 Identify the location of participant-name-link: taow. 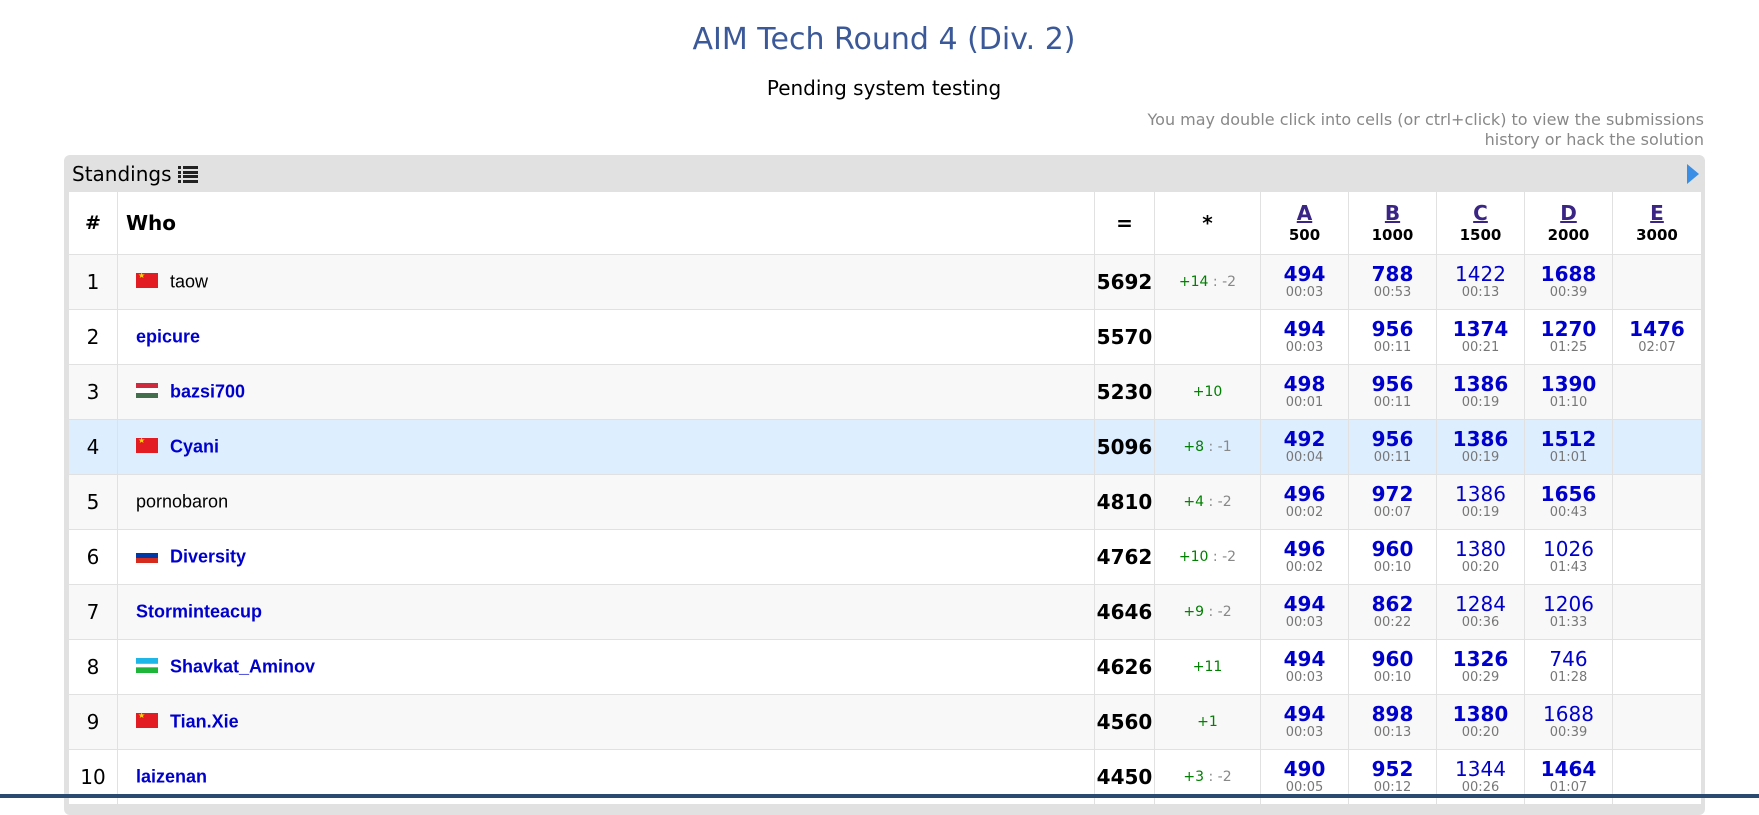
(189, 282).